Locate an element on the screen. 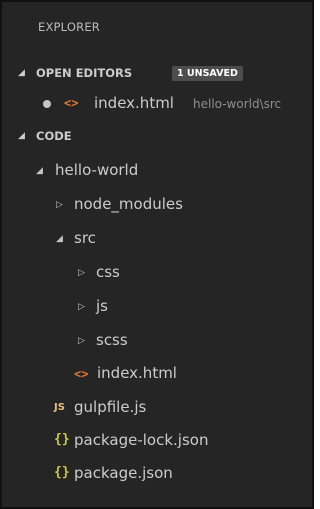  file-label: package.json is located at coordinates (123, 473).